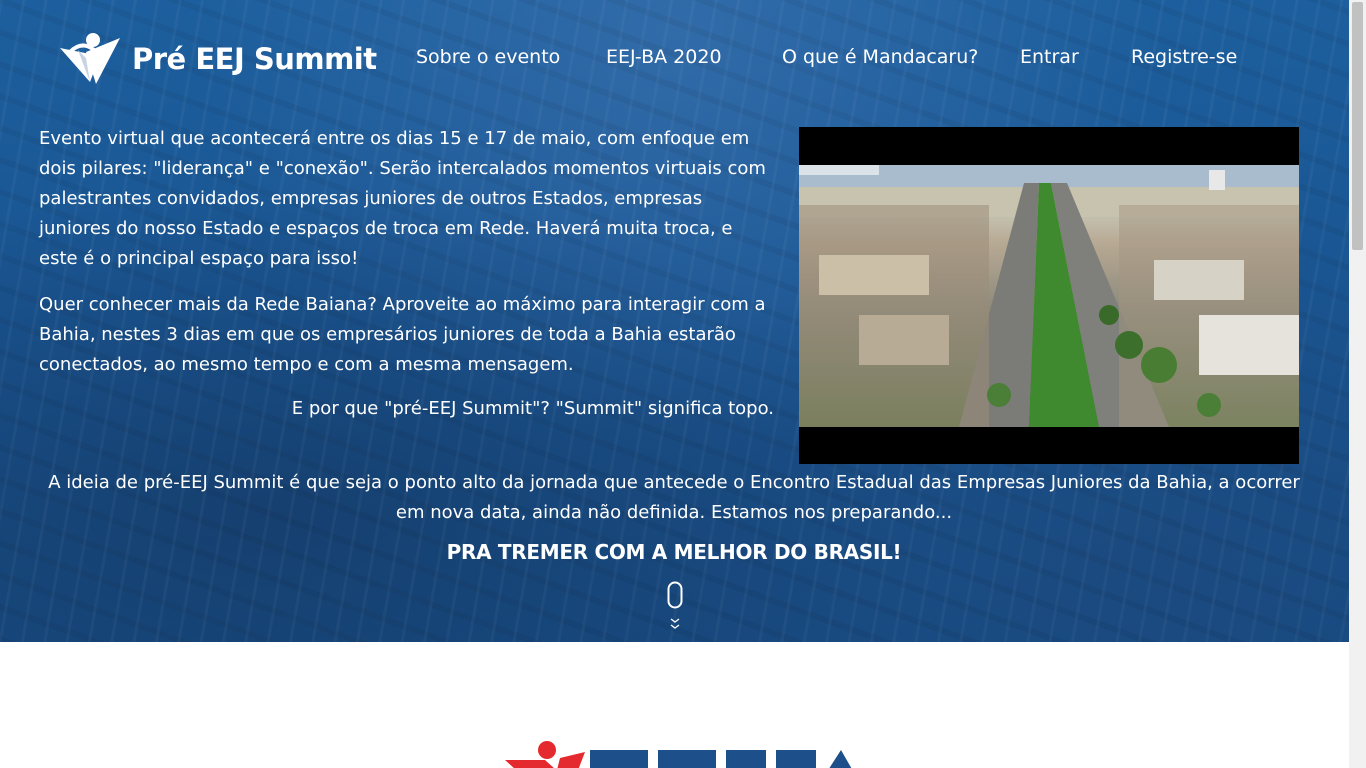 This screenshot has height=768, width=1366. What do you see at coordinates (1049, 57) in the screenshot?
I see `nav-item-entrar: Entrar` at bounding box center [1049, 57].